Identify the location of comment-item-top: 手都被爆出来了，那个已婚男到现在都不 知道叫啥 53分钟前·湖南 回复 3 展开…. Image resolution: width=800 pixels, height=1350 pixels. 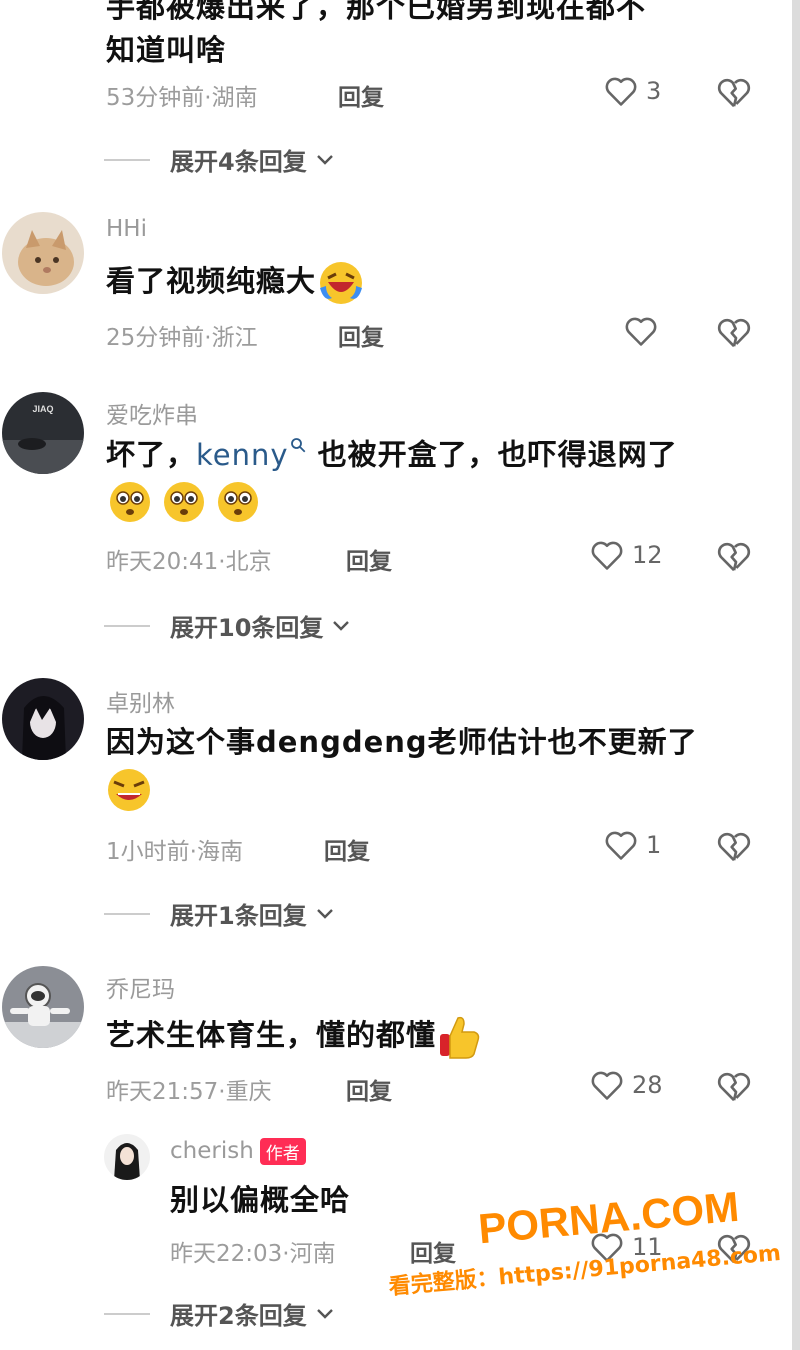
(396, 95).